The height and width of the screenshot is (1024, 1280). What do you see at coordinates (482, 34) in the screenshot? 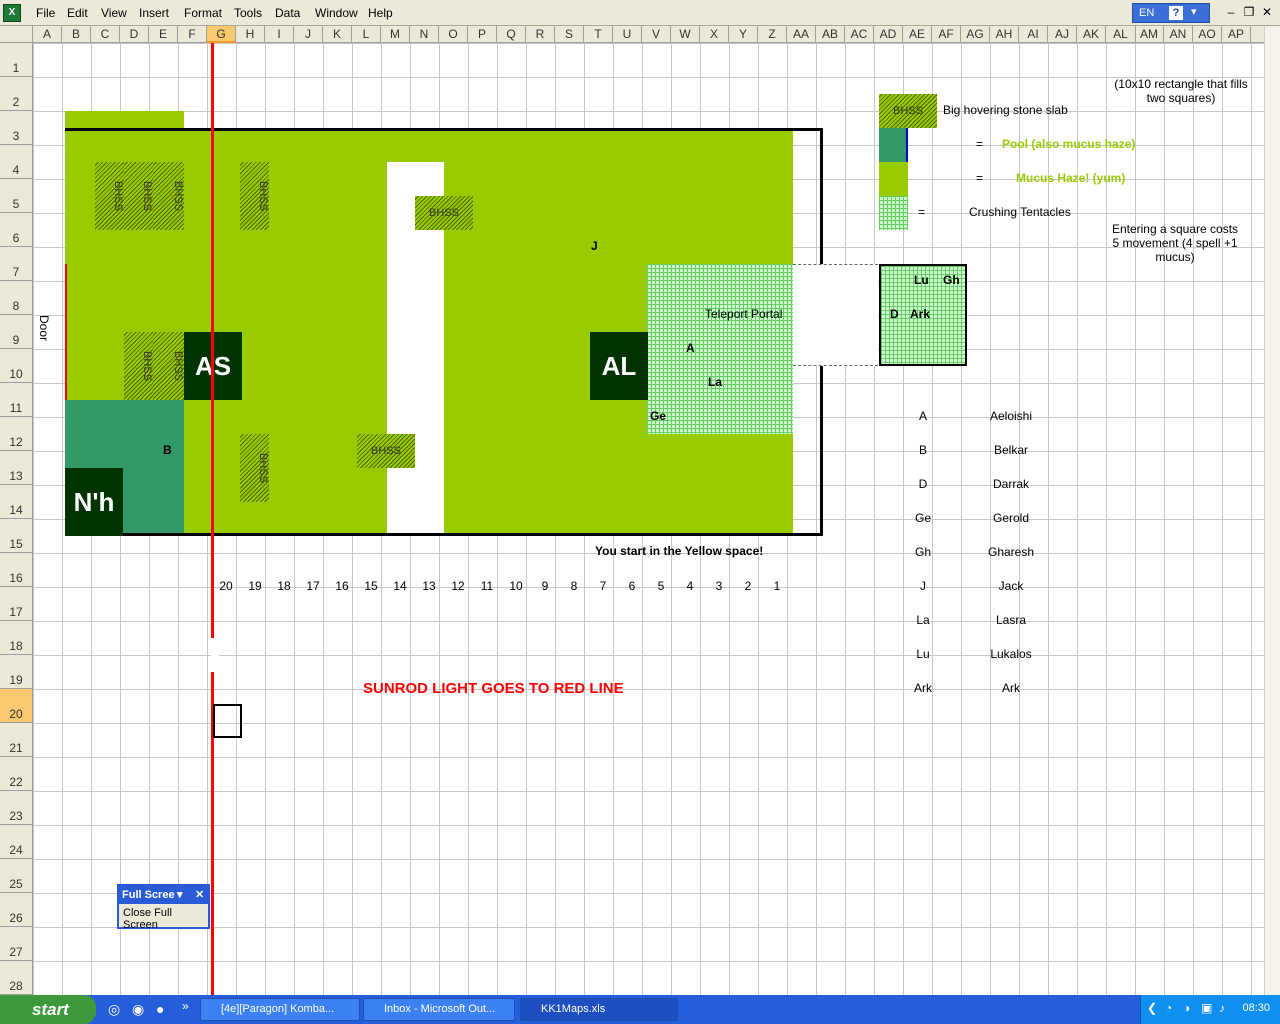
I see `column-header: P` at bounding box center [482, 34].